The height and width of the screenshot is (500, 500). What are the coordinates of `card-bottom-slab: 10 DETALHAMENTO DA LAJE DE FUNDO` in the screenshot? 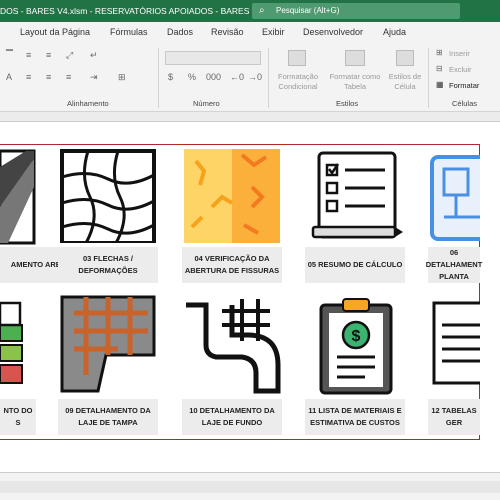 It's located at (232, 366).